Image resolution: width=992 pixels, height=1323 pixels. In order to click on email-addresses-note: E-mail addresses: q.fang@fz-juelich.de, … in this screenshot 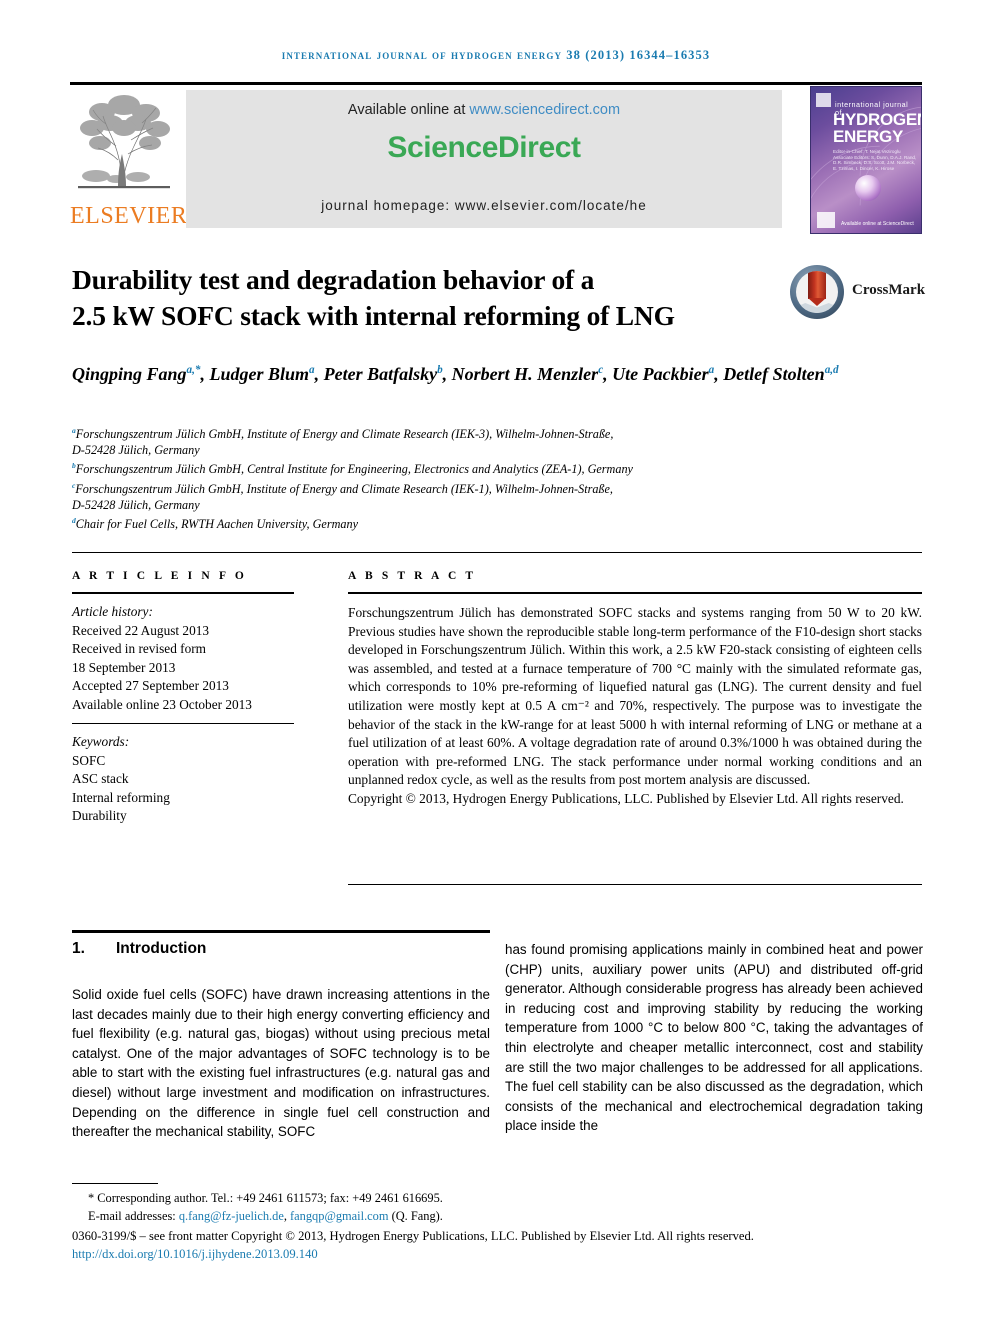, I will do `click(497, 1217)`.